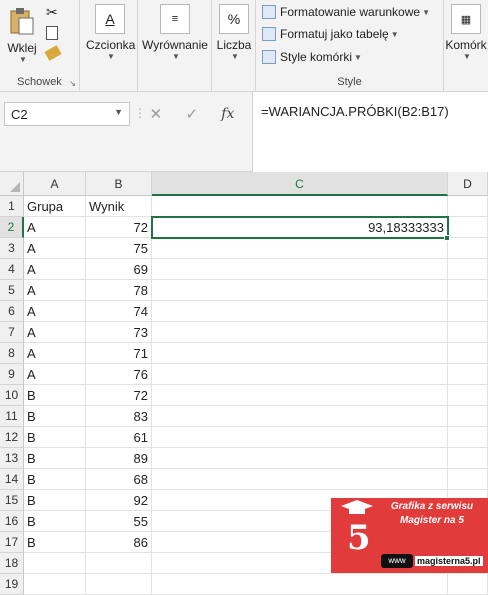 Image resolution: width=488 pixels, height=595 pixels. What do you see at coordinates (466, 32) in the screenshot?
I see `cells-button: ▦ Komórk ▼` at bounding box center [466, 32].